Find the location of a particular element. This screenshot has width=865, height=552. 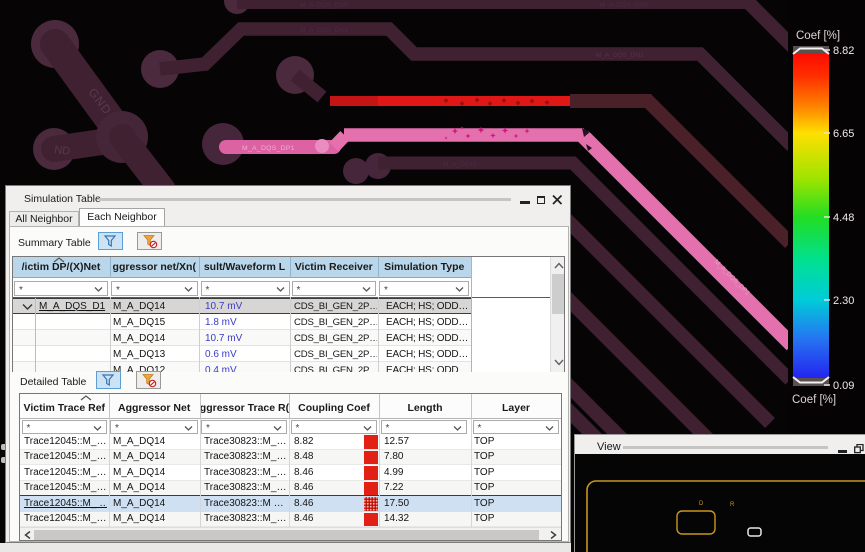

svg-text: 8.82 is located at coordinates (843, 51).